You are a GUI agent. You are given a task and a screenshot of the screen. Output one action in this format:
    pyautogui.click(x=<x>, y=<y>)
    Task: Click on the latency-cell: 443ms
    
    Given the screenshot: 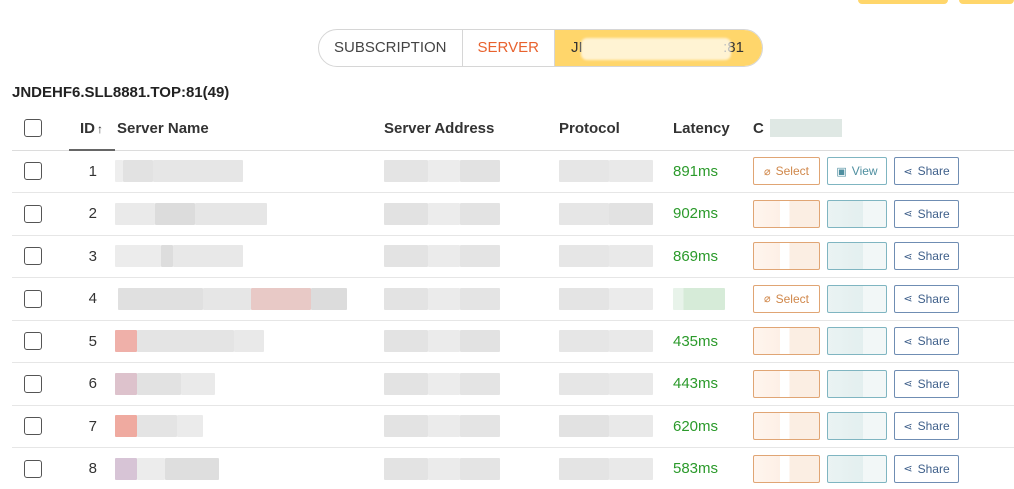 What is the action you would take?
    pyautogui.click(x=713, y=384)
    